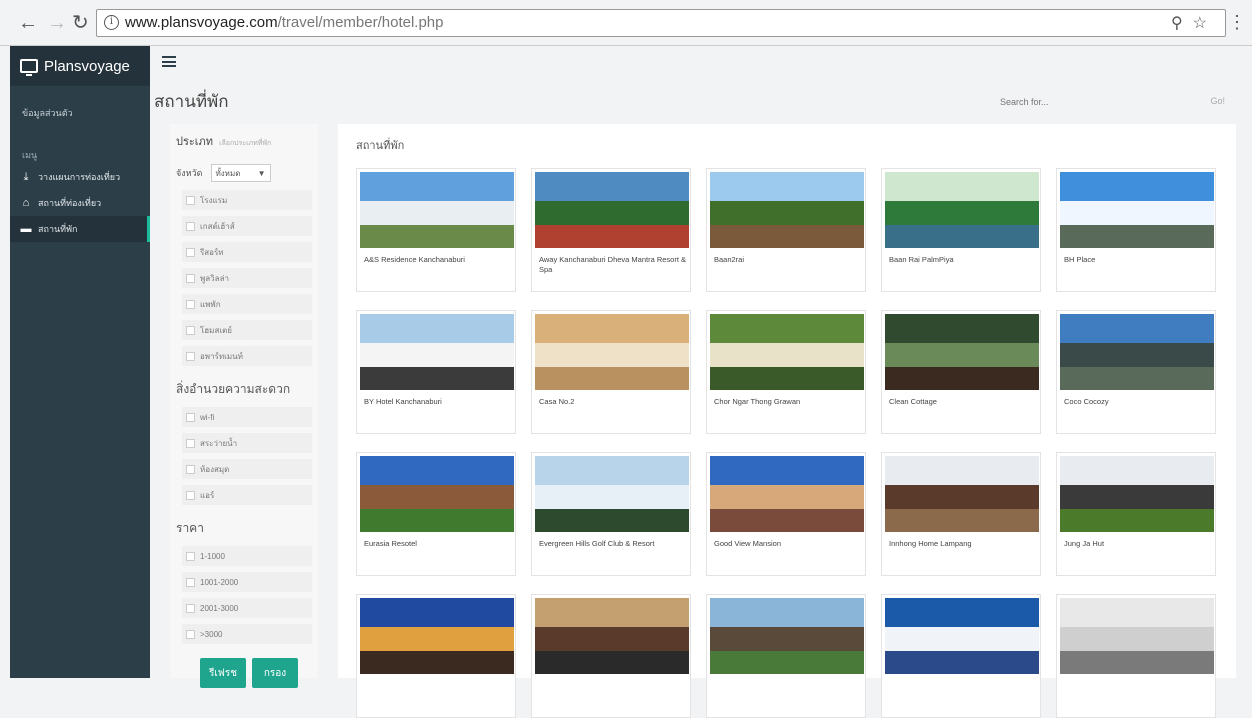 The height and width of the screenshot is (718, 1252). I want to click on filter-option: โฮมสเตย์, so click(247, 330).